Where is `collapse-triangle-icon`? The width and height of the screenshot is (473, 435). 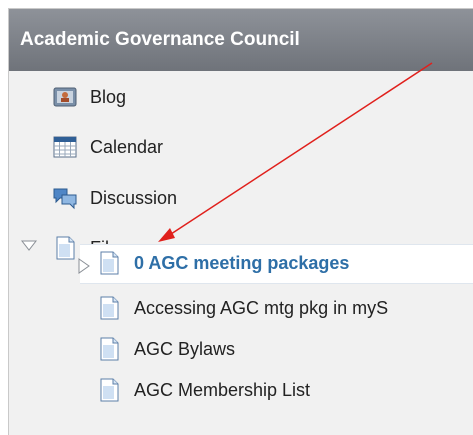
collapse-triangle-icon is located at coordinates (29, 245).